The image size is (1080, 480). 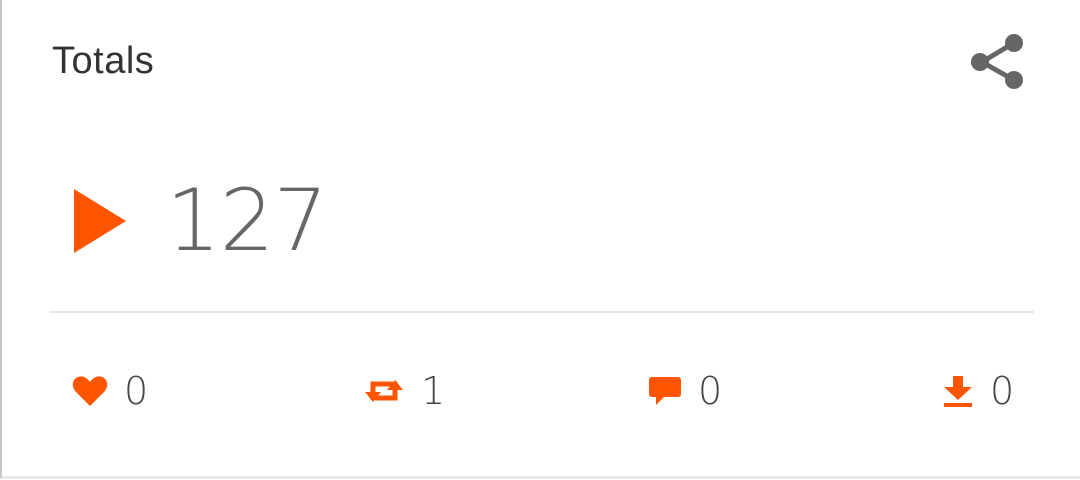 I want to click on comment-icon, so click(x=665, y=391).